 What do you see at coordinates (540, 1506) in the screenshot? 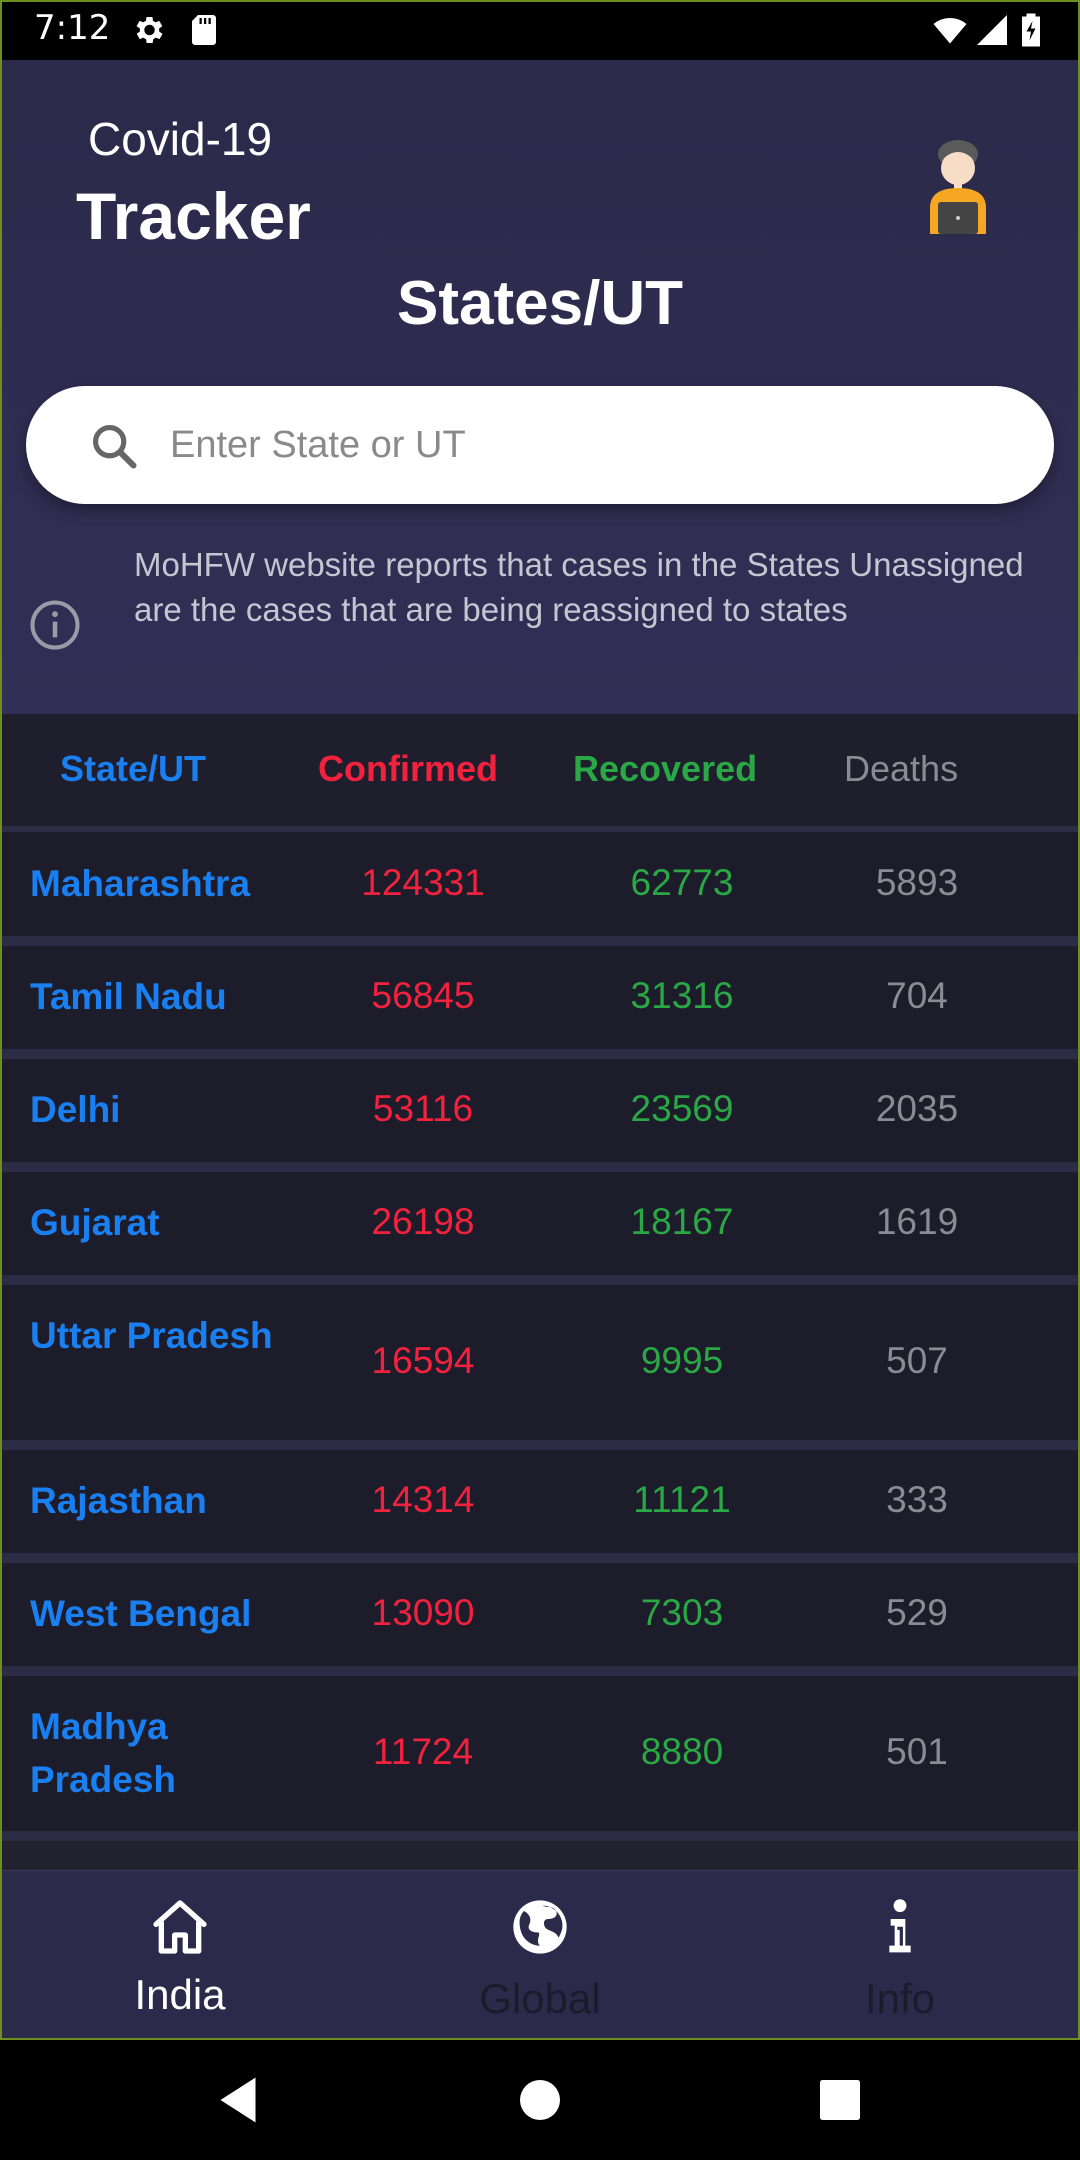
I see `table-row: Rajasthan 14314 11121 333` at bounding box center [540, 1506].